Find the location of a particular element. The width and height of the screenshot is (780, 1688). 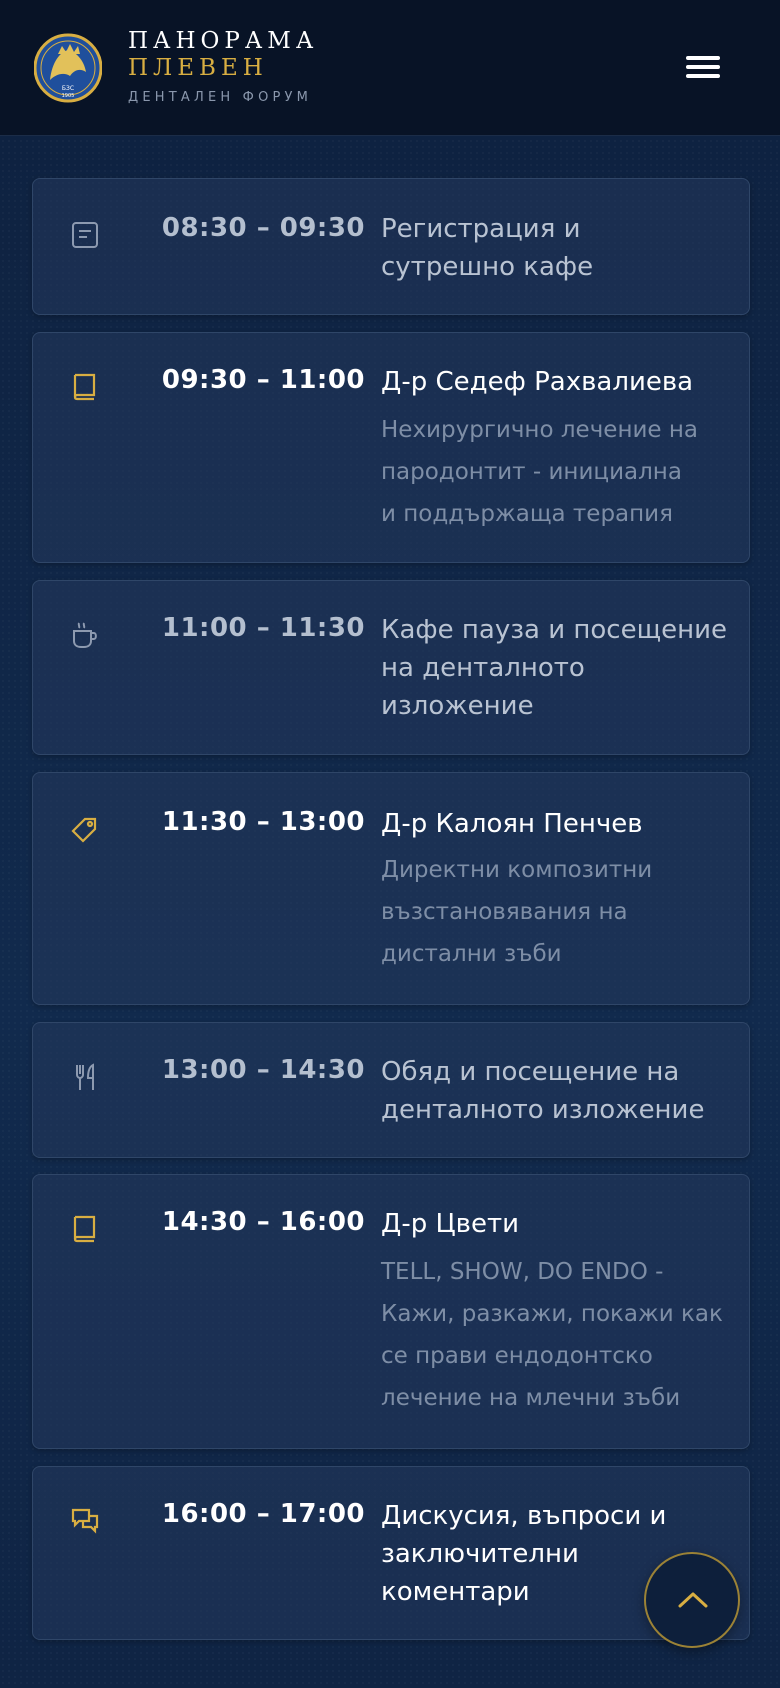

hamburger-menu-icon is located at coordinates (704, 67).